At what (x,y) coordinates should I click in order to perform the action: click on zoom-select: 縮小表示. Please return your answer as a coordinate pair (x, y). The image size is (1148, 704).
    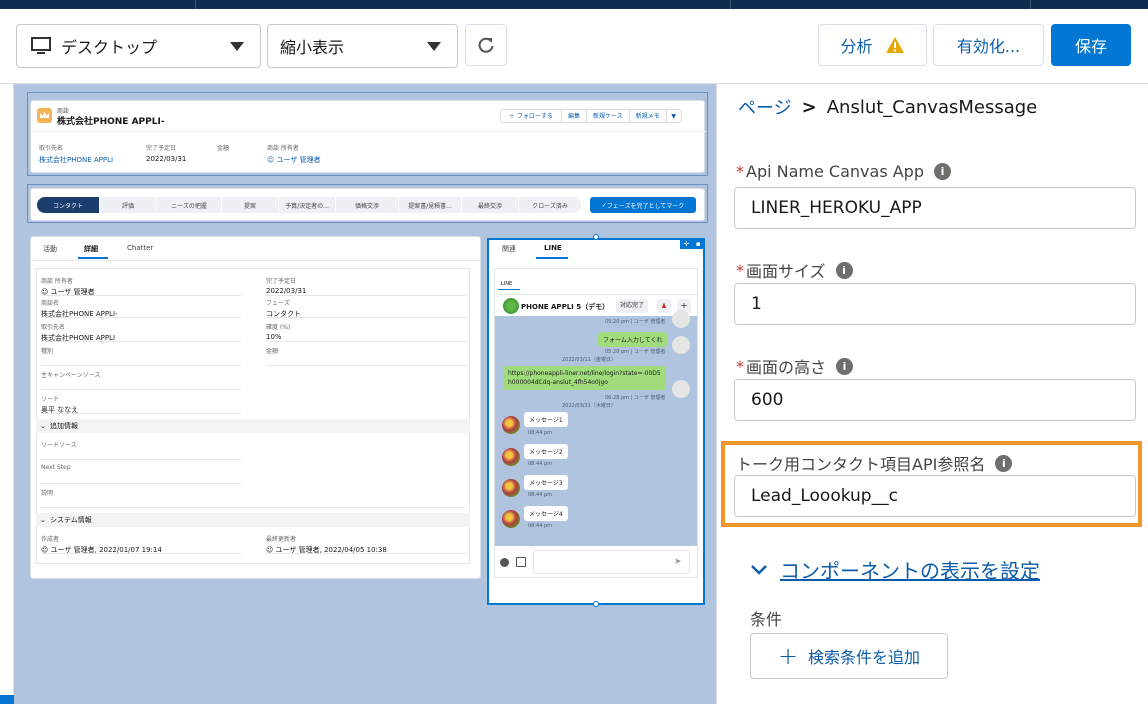
    Looking at the image, I should click on (362, 46).